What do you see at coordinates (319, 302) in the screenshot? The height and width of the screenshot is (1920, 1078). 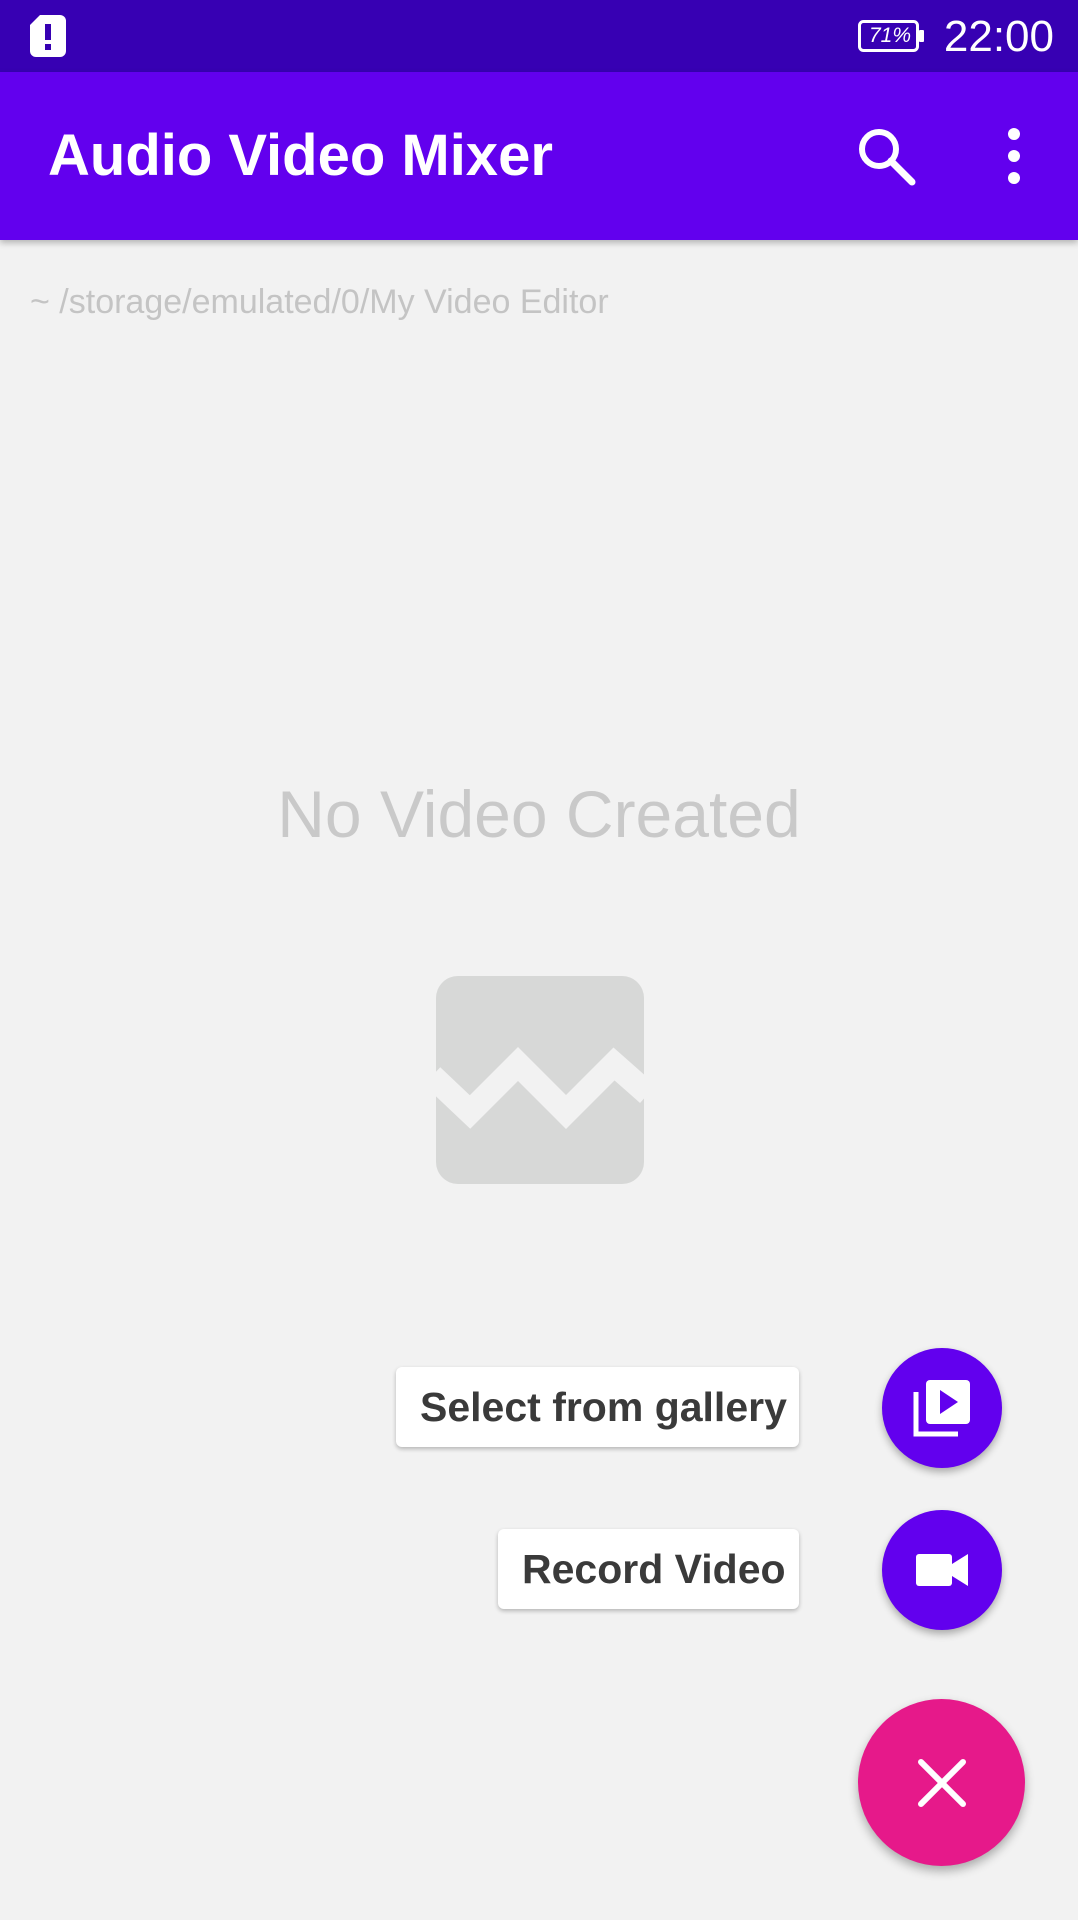 I see `storage-path: ~ /storage/emulated/0/My Video Editor` at bounding box center [319, 302].